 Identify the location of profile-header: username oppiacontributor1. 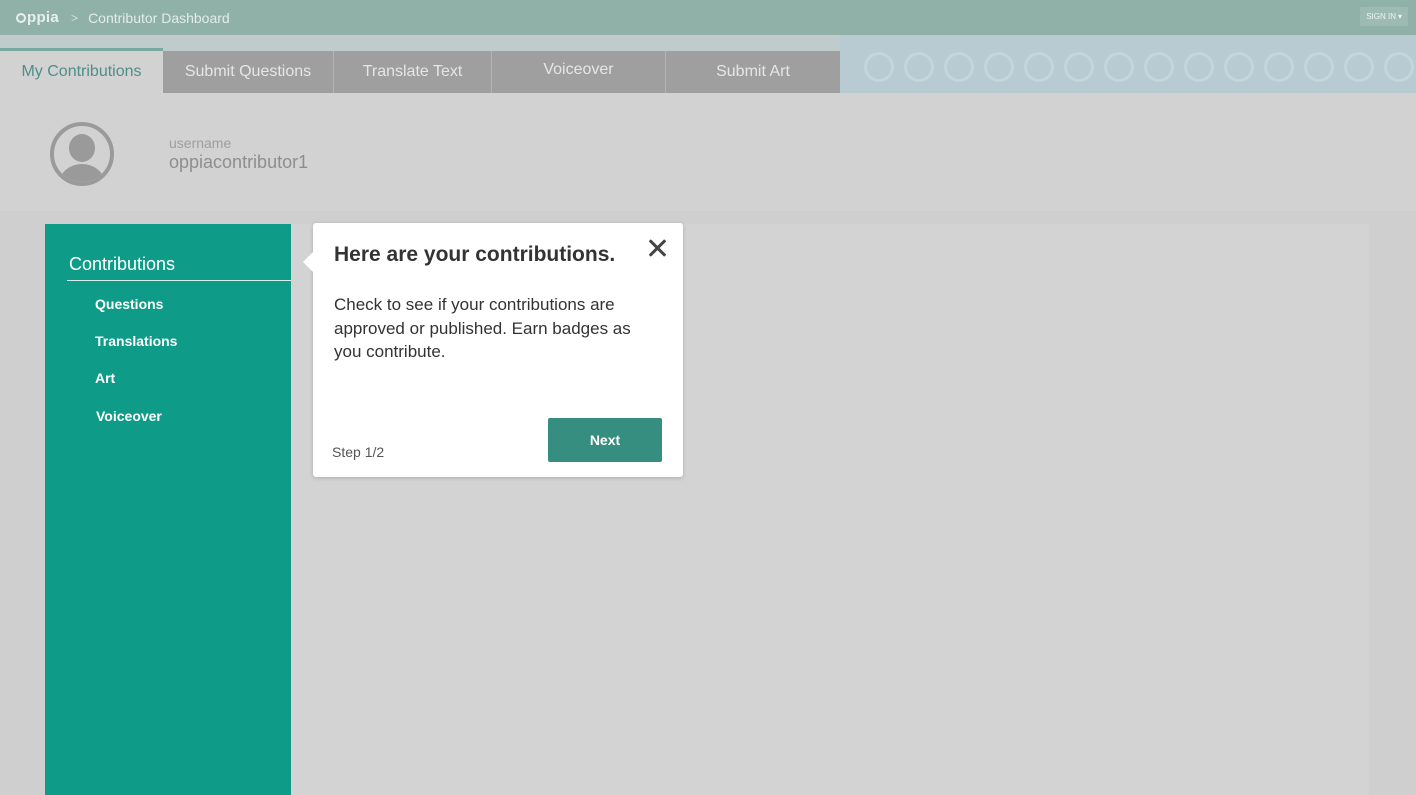
(708, 152).